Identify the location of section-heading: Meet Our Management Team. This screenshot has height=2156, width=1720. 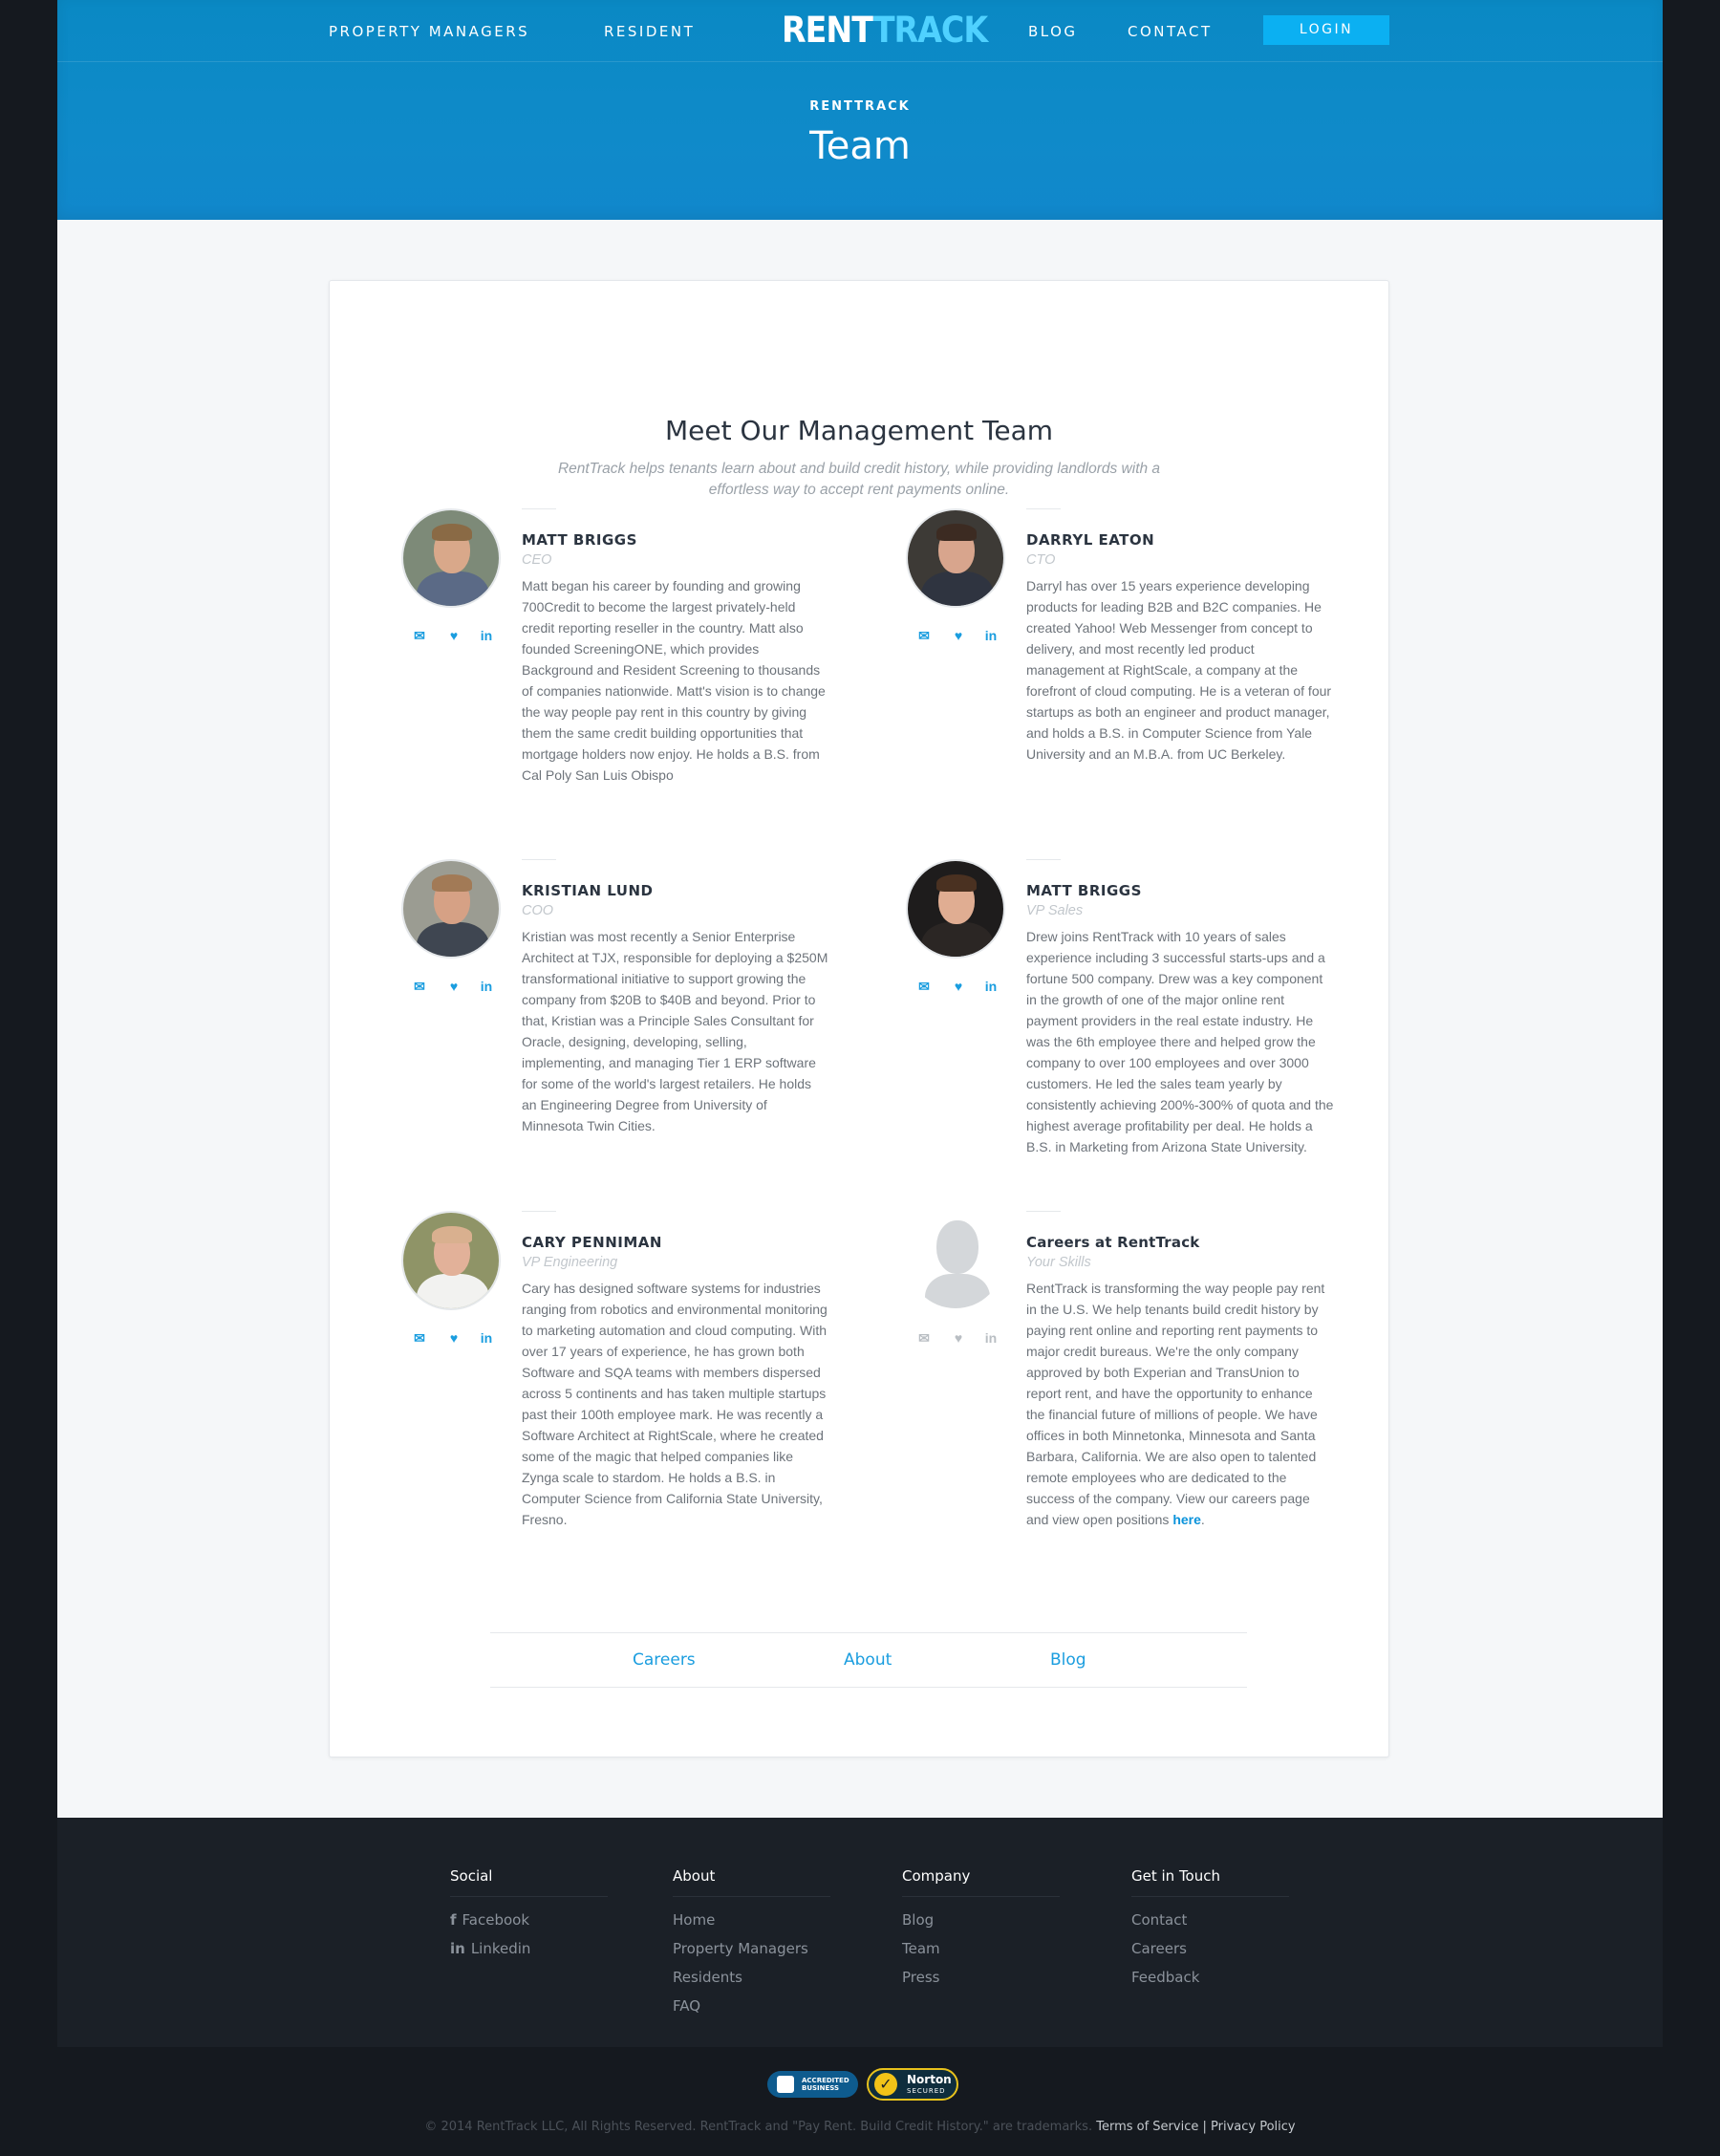
(859, 430).